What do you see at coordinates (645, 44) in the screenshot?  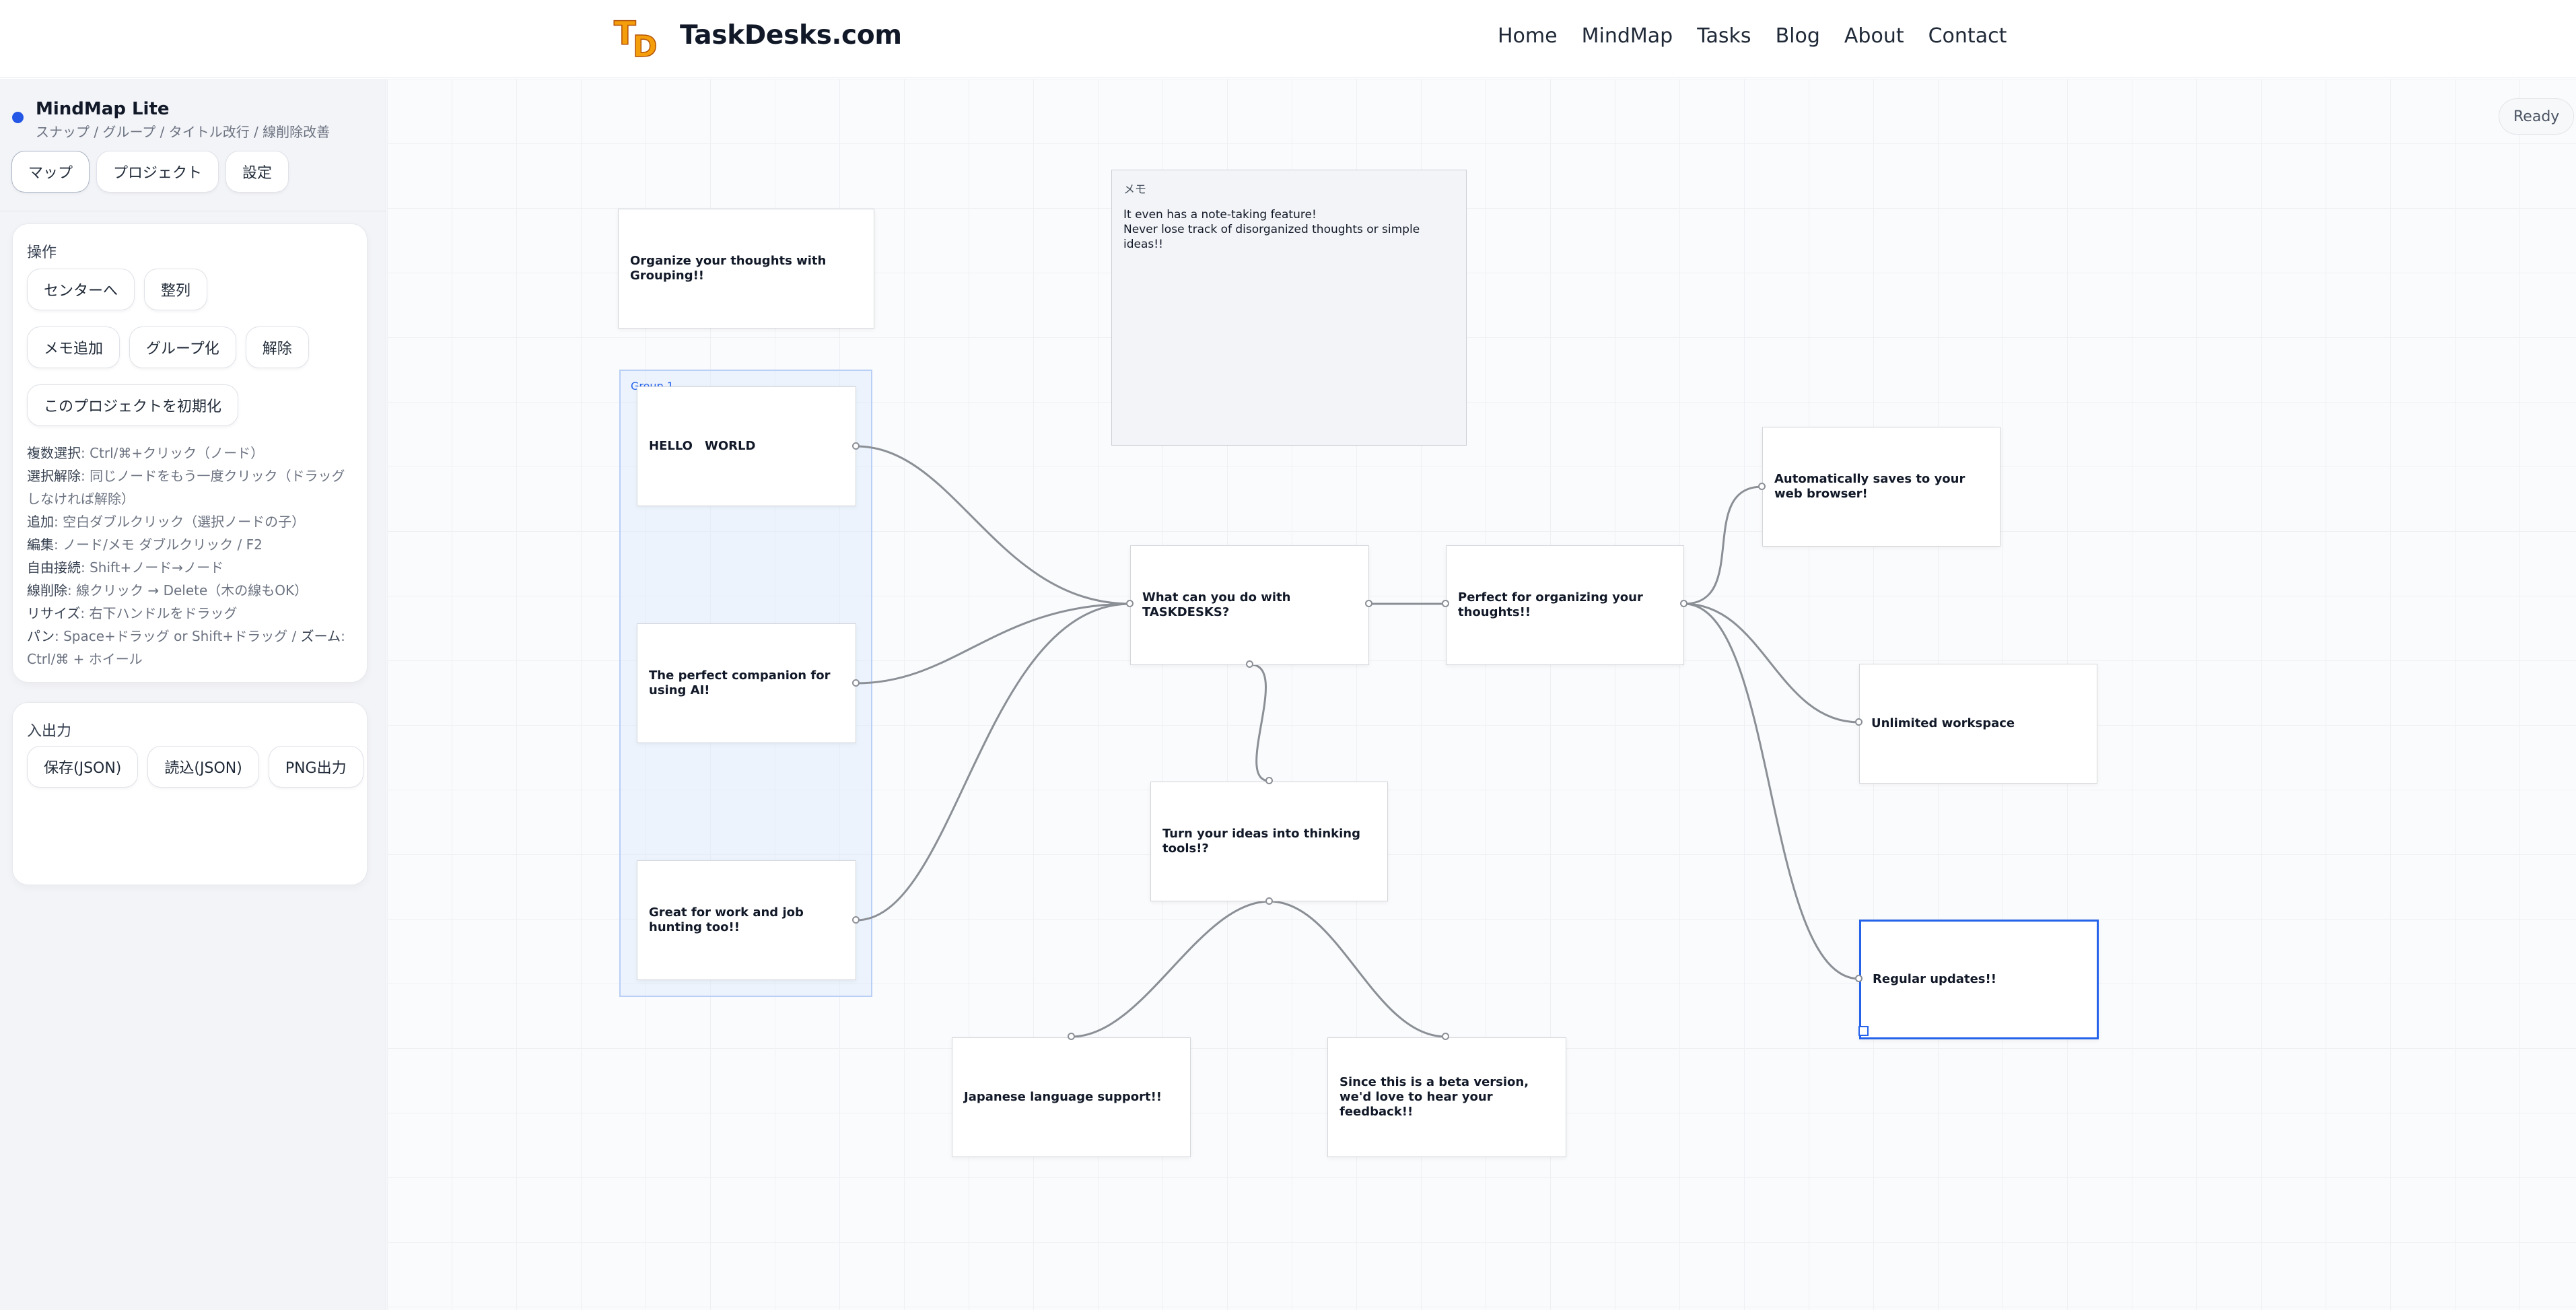 I see `svg-text: D` at bounding box center [645, 44].